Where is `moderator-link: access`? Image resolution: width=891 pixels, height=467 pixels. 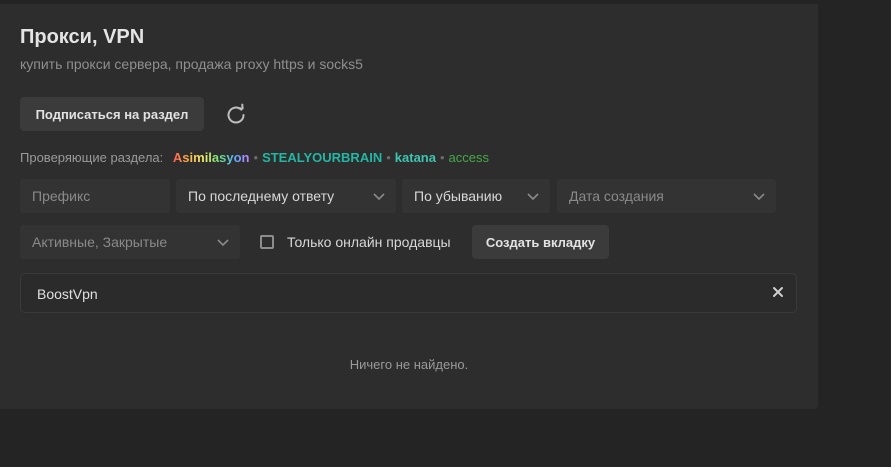
moderator-link: access is located at coordinates (469, 157).